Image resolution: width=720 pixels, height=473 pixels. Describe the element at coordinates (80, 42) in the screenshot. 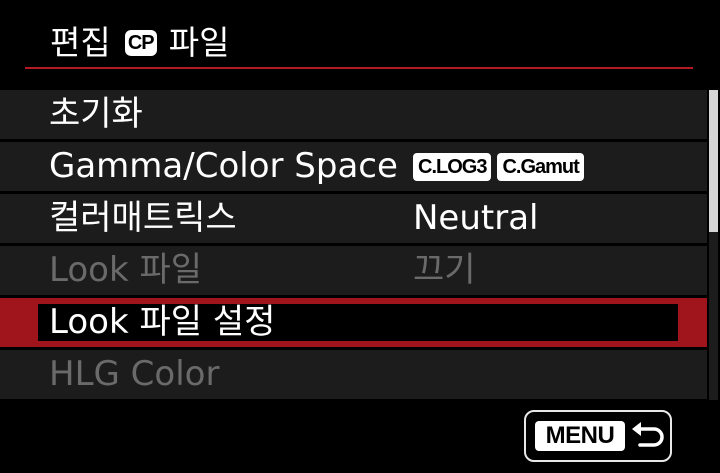

I see `title-prefix: 편집` at that location.